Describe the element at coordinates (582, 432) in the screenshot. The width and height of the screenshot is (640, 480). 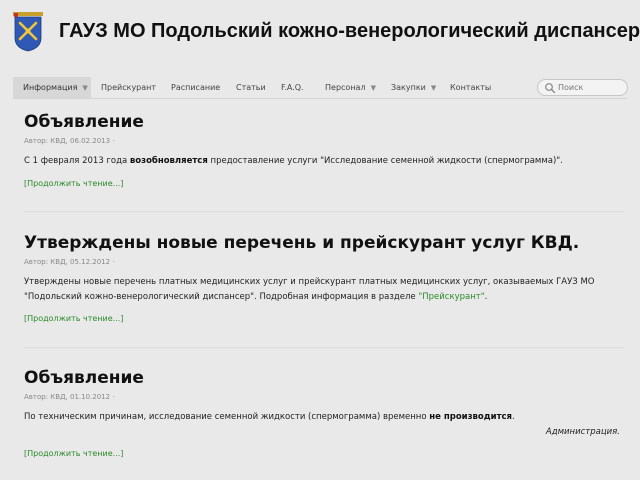
I see `signature: Администрация.` at that location.